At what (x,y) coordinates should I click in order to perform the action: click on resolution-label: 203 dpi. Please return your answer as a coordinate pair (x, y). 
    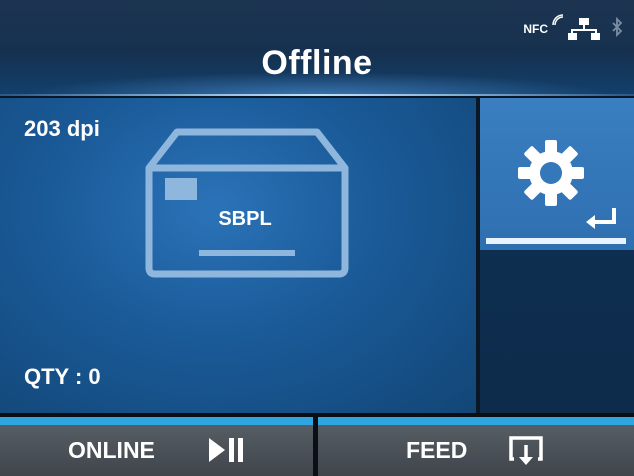
    Looking at the image, I should click on (62, 128).